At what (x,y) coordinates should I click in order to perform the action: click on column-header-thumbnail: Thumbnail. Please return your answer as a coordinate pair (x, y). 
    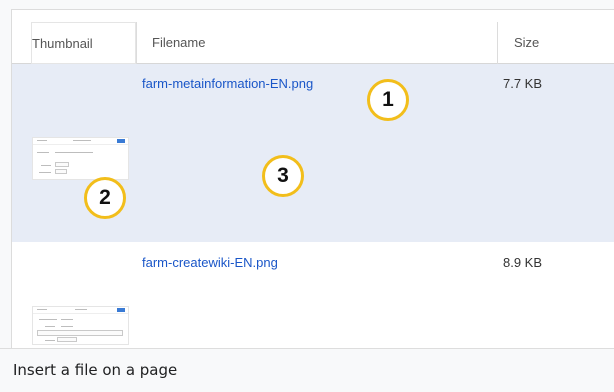
    Looking at the image, I should click on (83, 43).